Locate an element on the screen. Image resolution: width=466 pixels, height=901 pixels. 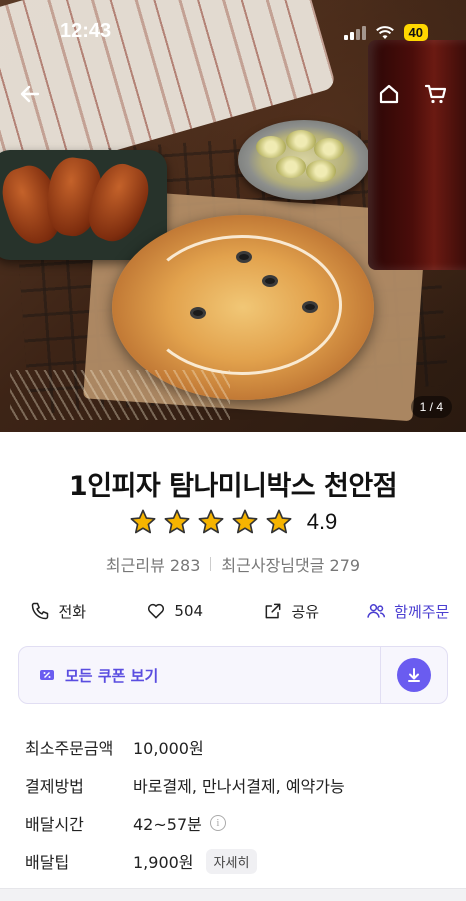
coupon-download-button is located at coordinates (414, 675).